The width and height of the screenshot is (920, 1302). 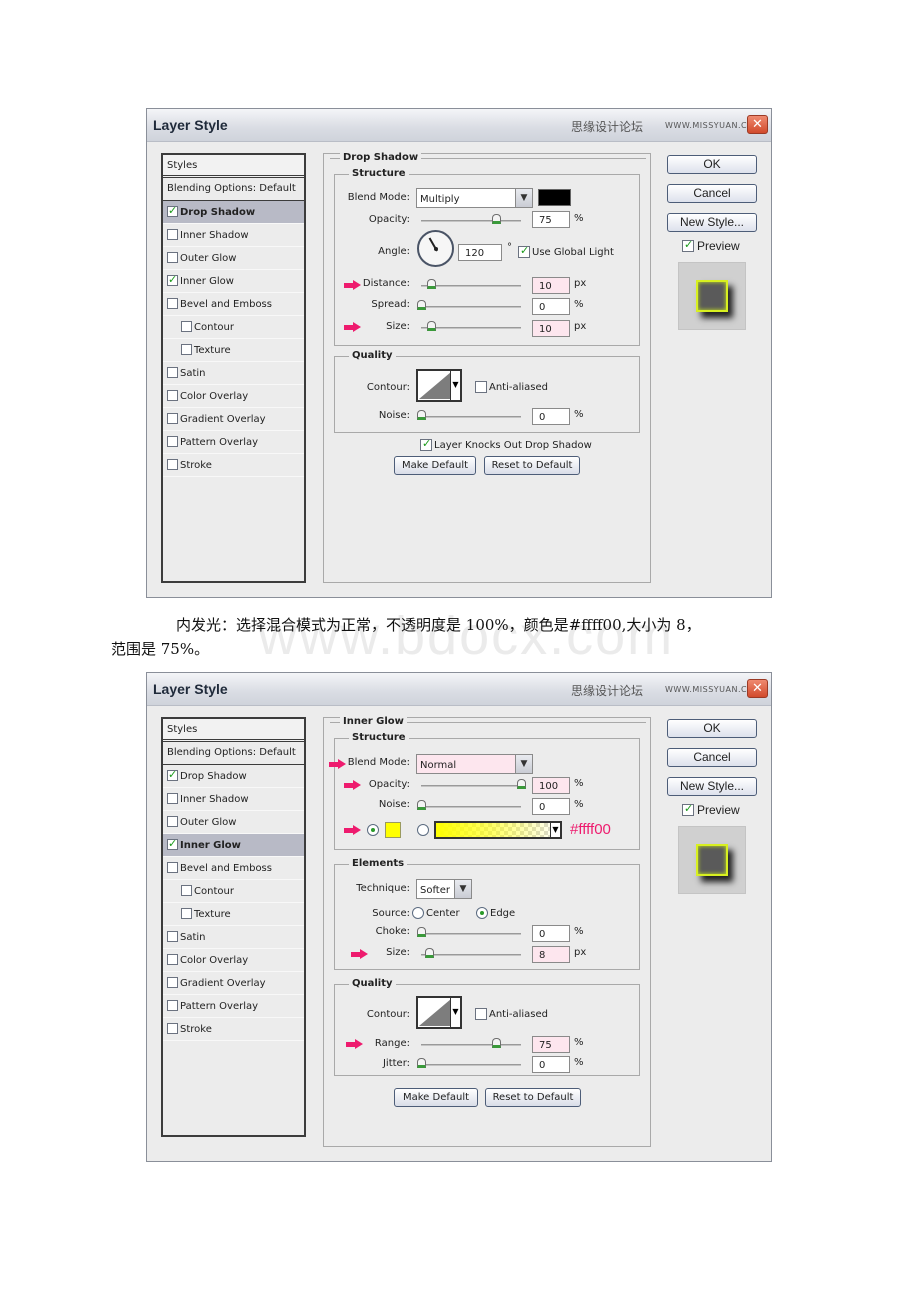 I want to click on jitter-slider-track, so click(x=471, y=1065).